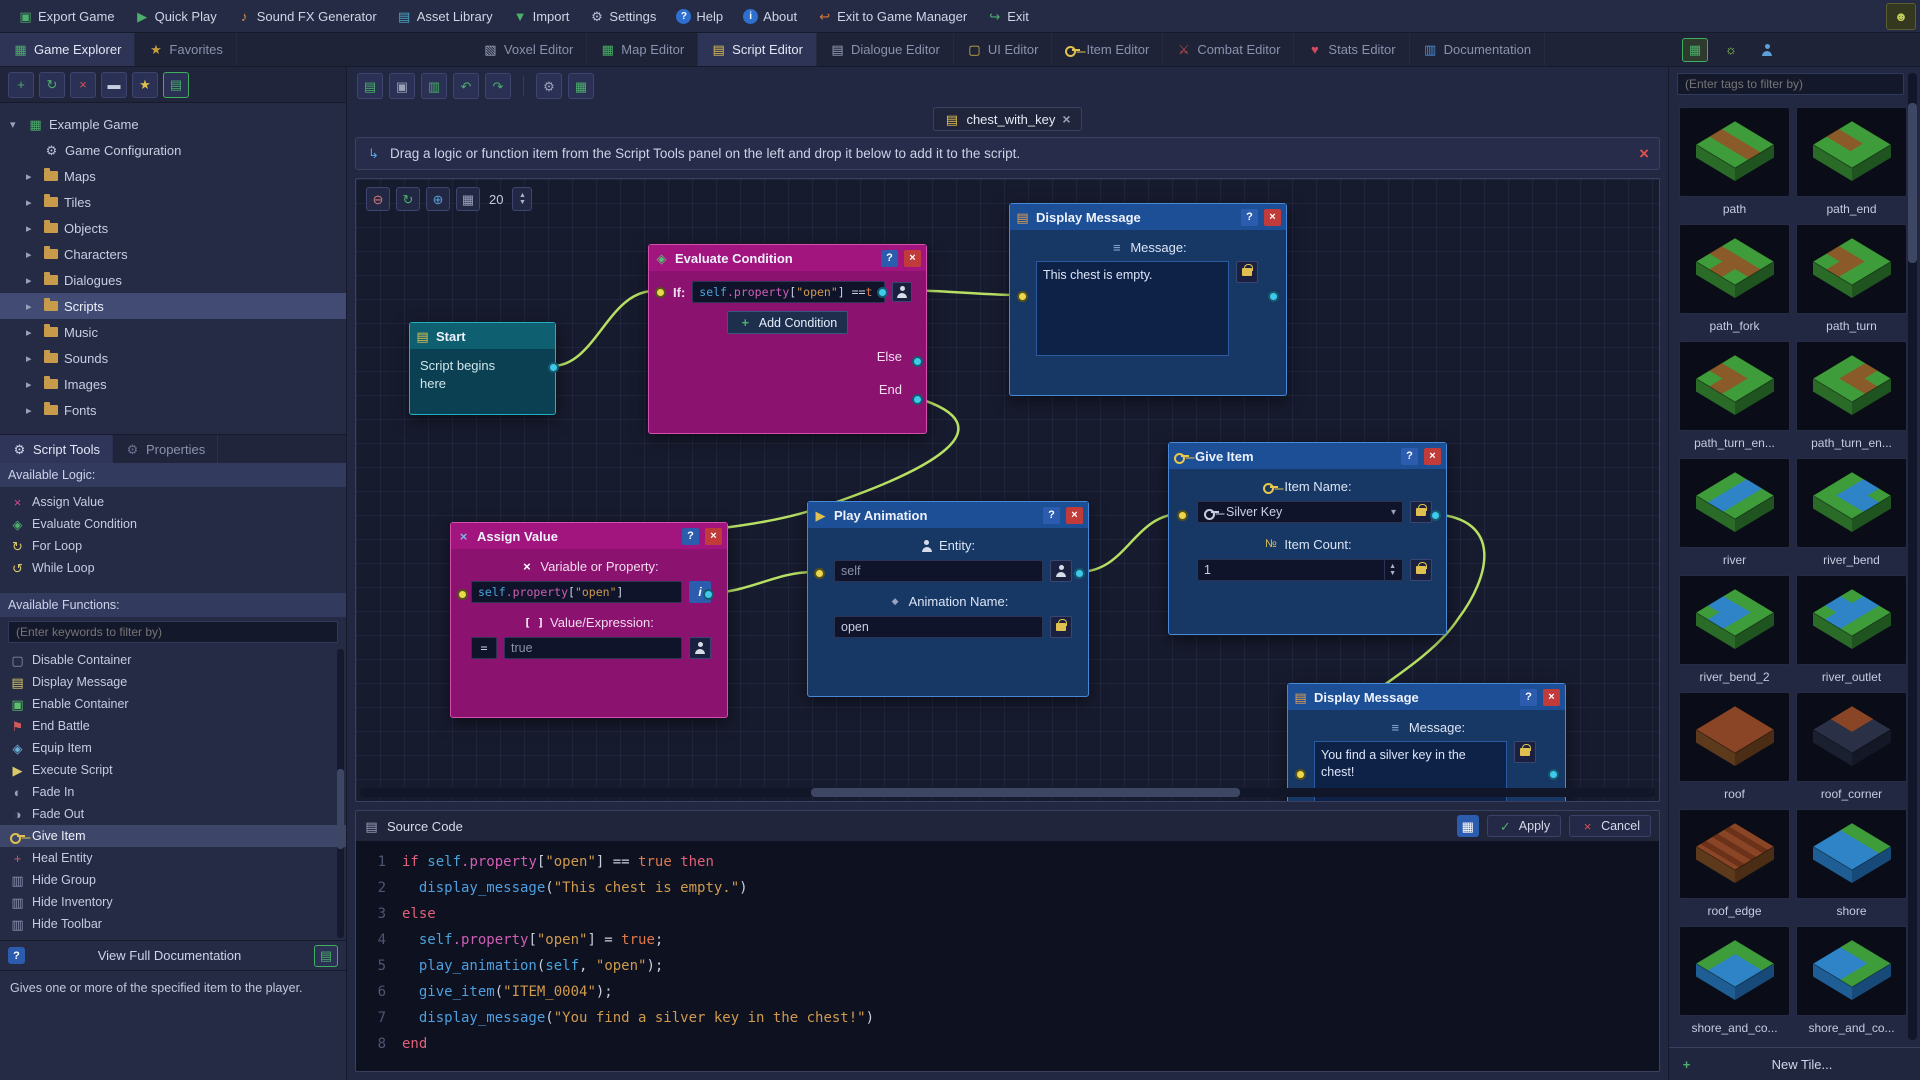 The image size is (1920, 1080). What do you see at coordinates (1610, 826) in the screenshot?
I see `cancel-button: × Cancel` at bounding box center [1610, 826].